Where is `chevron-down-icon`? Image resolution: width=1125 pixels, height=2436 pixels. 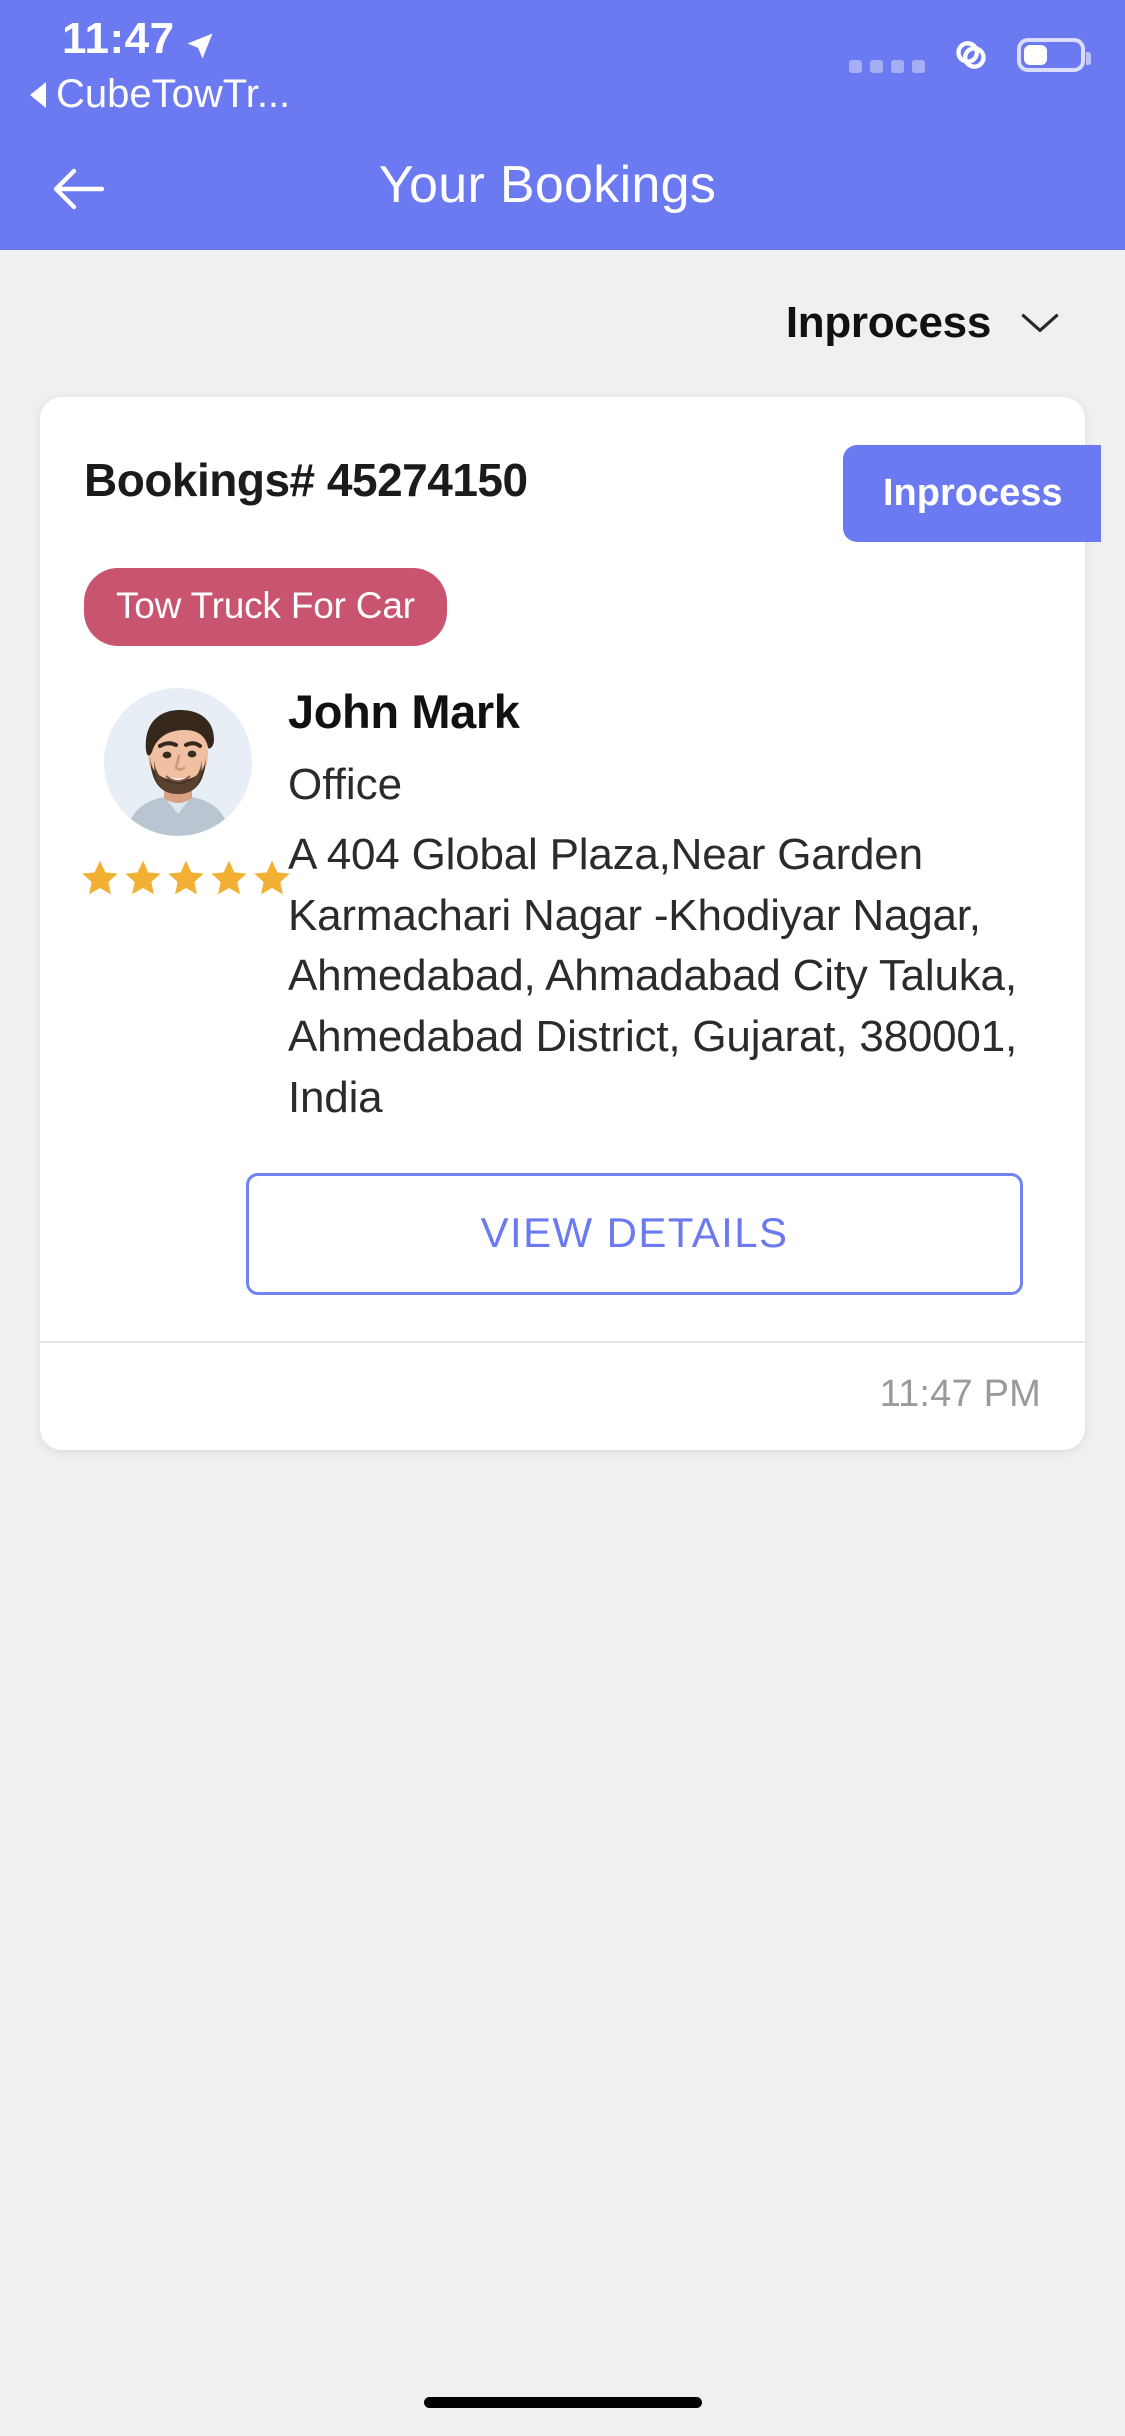 chevron-down-icon is located at coordinates (1040, 323).